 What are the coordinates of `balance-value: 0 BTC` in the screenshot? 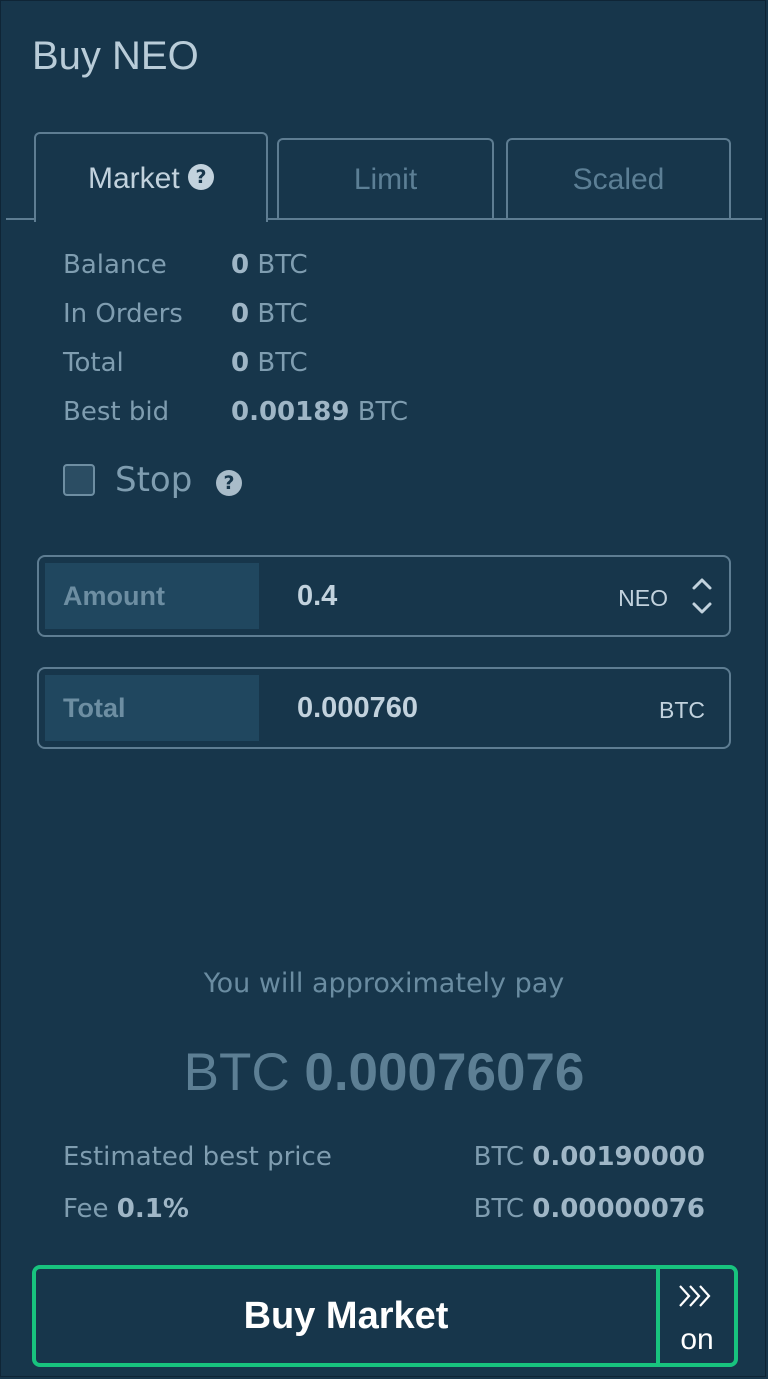 It's located at (269, 265).